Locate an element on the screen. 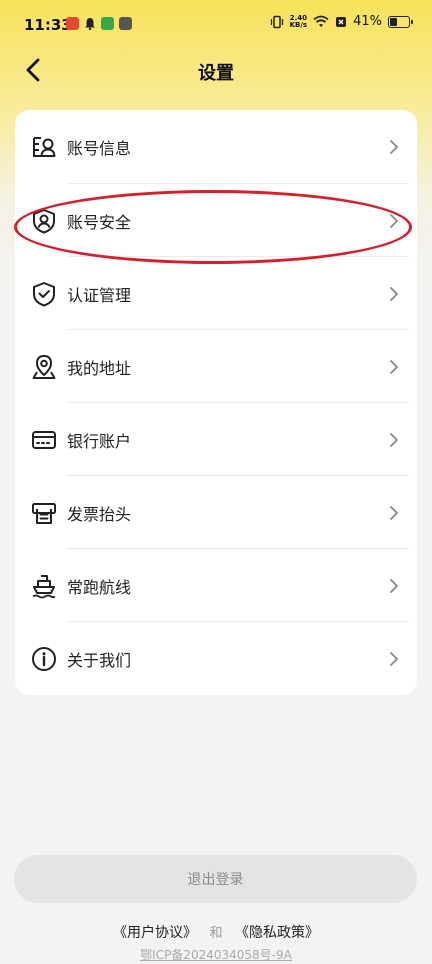 The width and height of the screenshot is (432, 964). footer-links: 《用户协议》 和 《隐私政策》 is located at coordinates (216, 932).